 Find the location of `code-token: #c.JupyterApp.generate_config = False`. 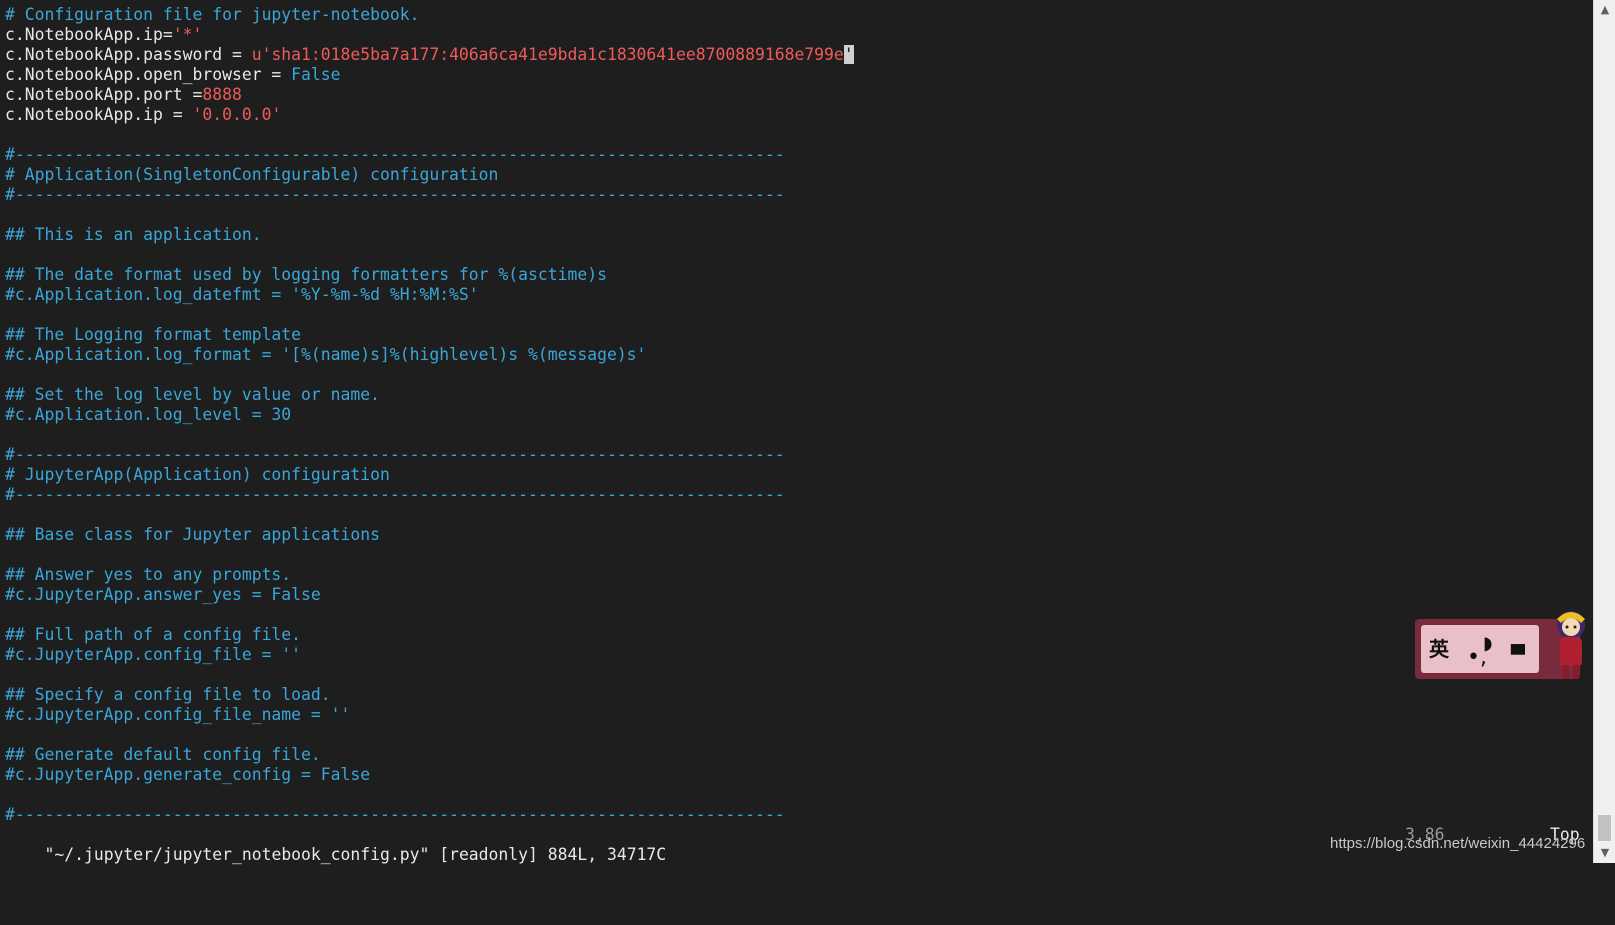

code-token: #c.JupyterApp.generate_config = False is located at coordinates (188, 774).